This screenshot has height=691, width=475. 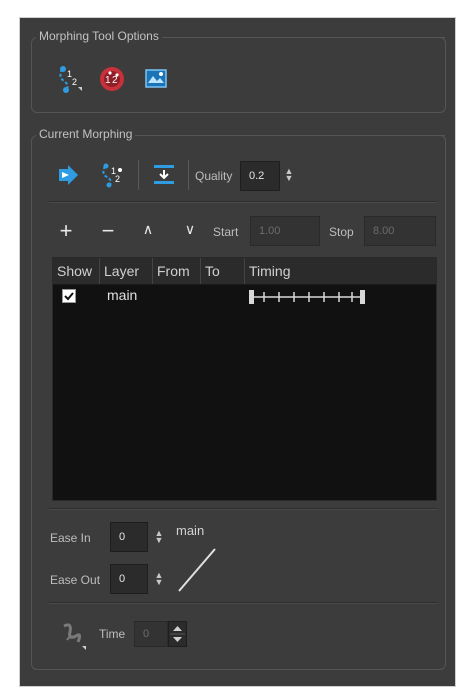 What do you see at coordinates (112, 634) in the screenshot?
I see `time-label: Time` at bounding box center [112, 634].